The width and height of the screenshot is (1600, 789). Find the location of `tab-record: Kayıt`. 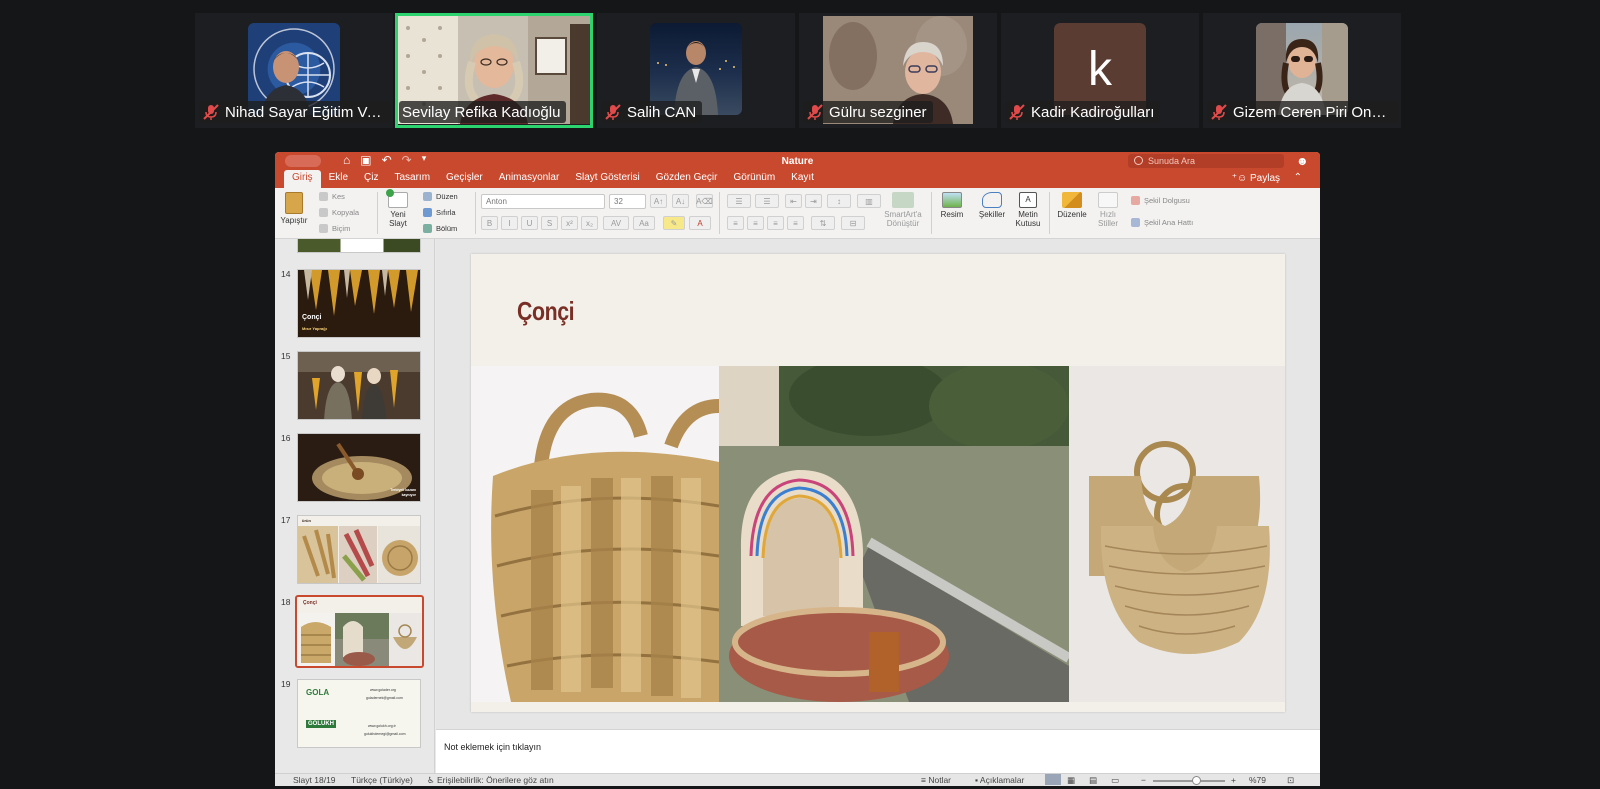

tab-record: Kayıt is located at coordinates (802, 180).